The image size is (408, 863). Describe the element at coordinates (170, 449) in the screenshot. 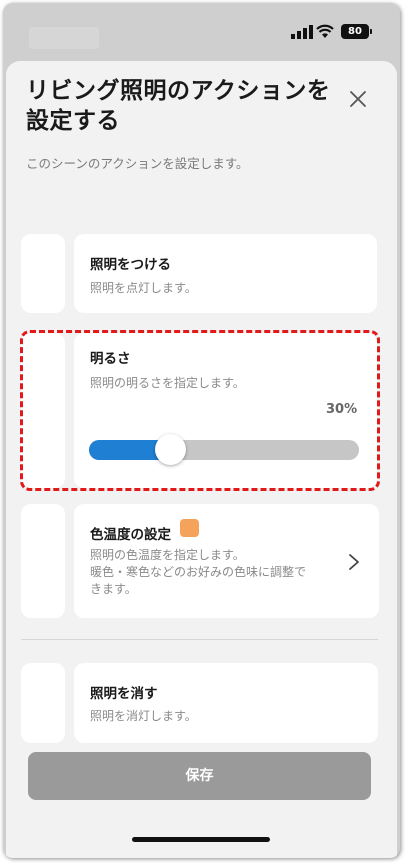

I see `slider-thumb` at that location.